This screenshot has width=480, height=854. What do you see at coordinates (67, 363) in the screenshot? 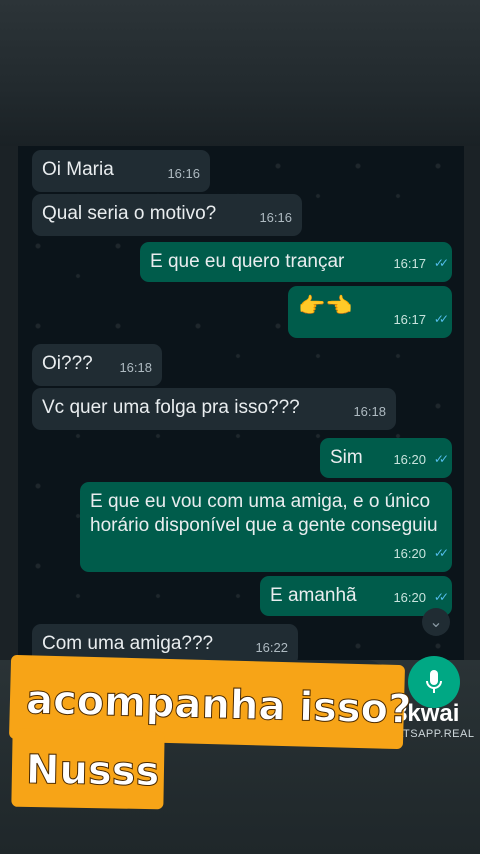
I see `message-text: Oi???` at bounding box center [67, 363].